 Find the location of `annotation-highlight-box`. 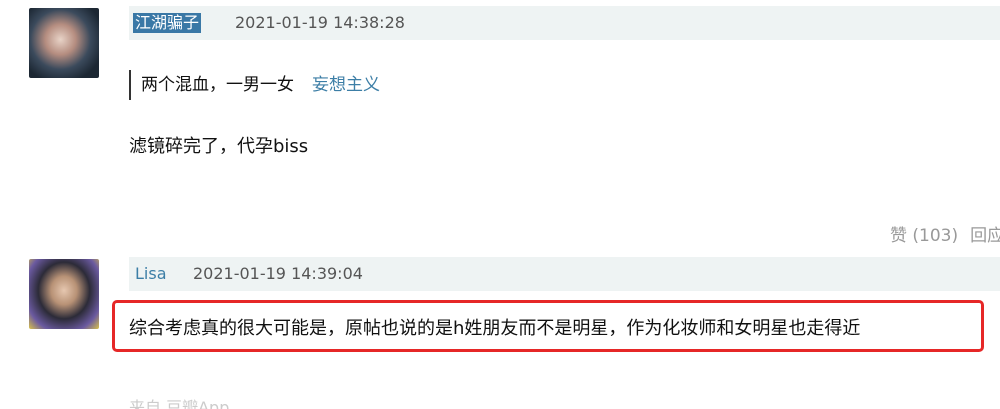

annotation-highlight-box is located at coordinates (548, 326).